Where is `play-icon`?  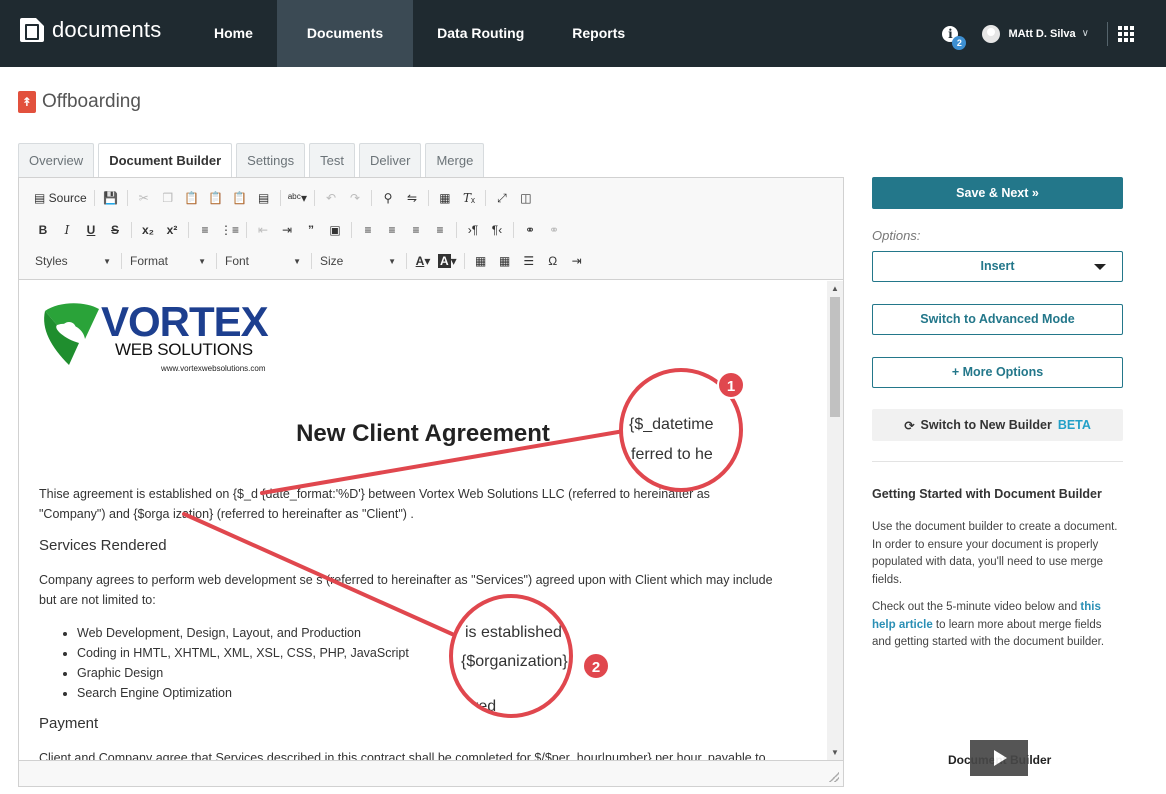 play-icon is located at coordinates (999, 758).